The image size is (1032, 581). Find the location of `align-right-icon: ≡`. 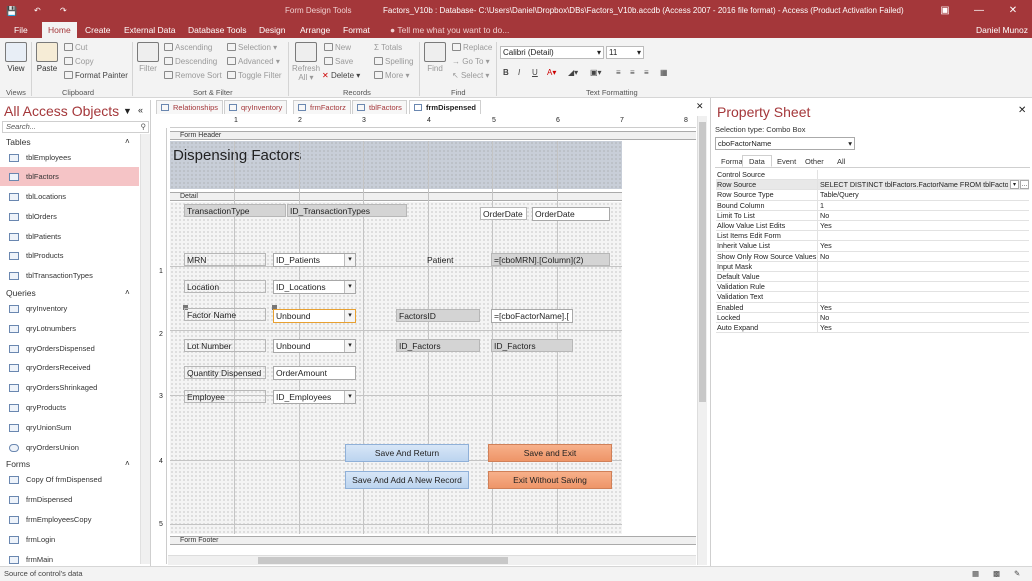

align-right-icon: ≡ is located at coordinates (646, 72).